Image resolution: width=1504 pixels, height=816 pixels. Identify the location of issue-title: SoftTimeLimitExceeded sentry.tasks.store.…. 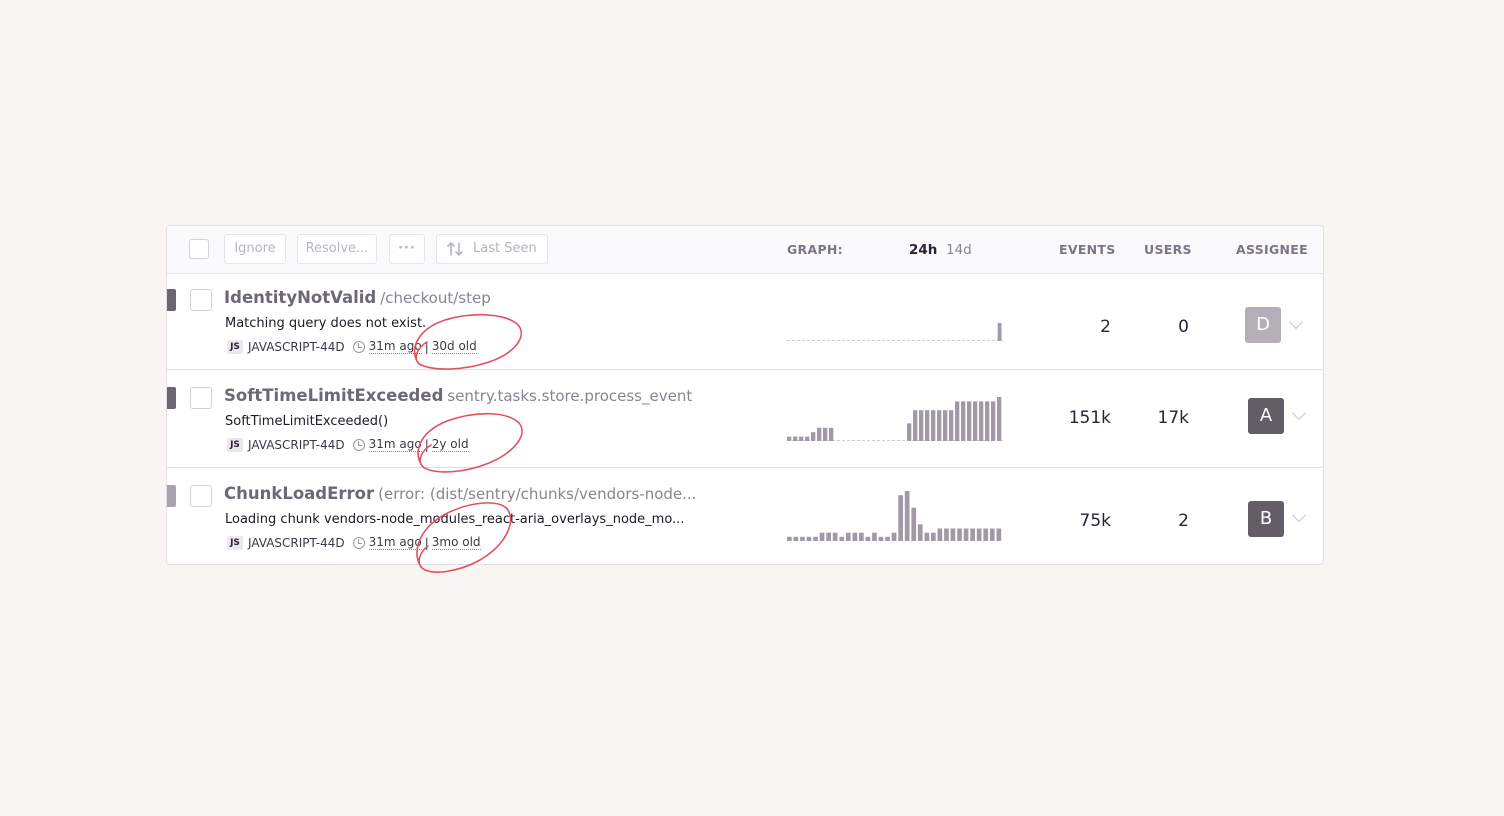
(458, 395).